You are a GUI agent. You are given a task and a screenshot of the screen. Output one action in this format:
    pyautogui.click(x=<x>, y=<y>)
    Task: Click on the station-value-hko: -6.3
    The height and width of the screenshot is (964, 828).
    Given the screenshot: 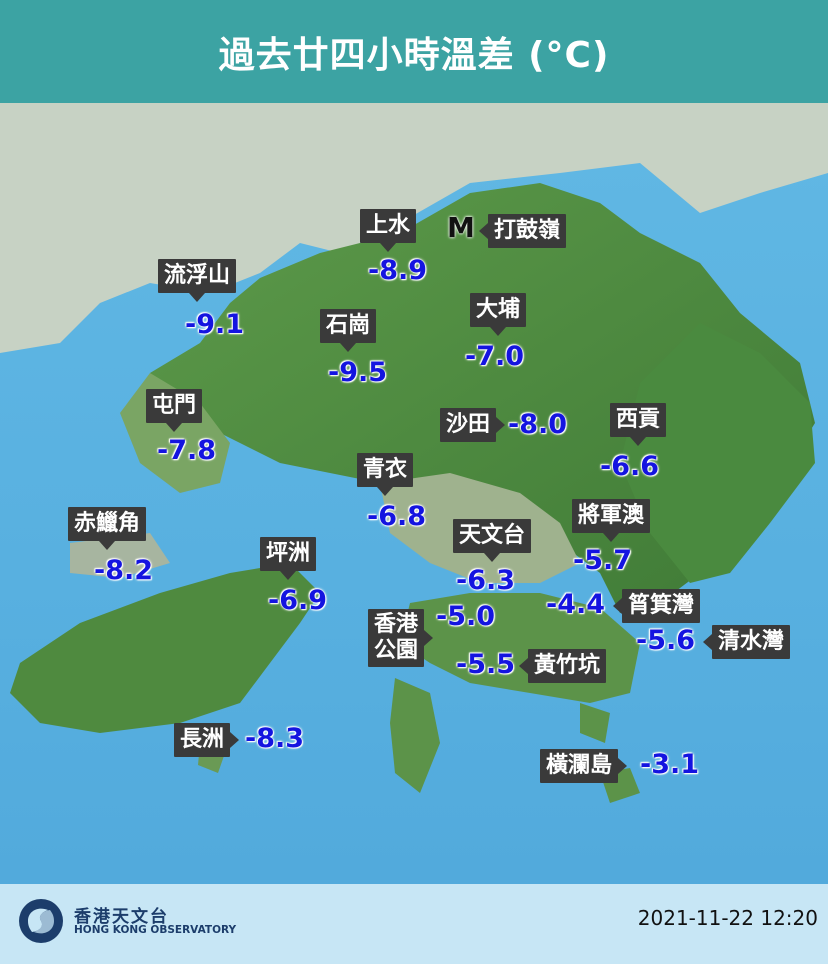 What is the action you would take?
    pyautogui.click(x=486, y=580)
    